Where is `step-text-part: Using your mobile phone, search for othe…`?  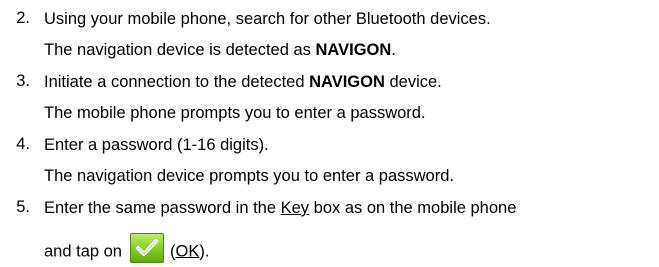 step-text-part: Using your mobile phone, search for othe… is located at coordinates (267, 19).